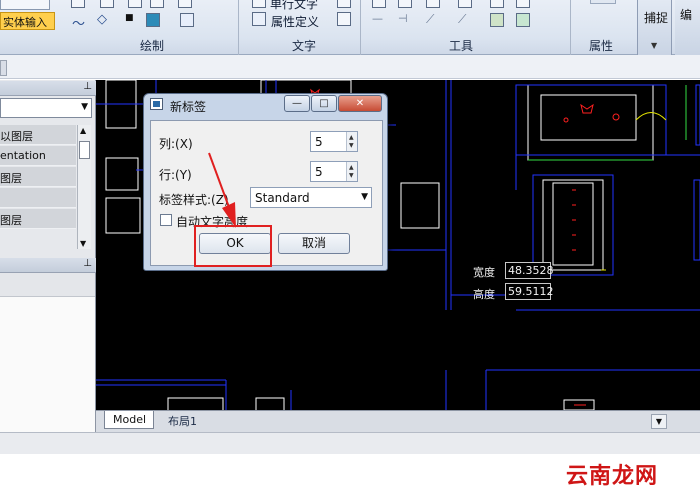  What do you see at coordinates (344, 4) in the screenshot?
I see `text-edit-icon` at bounding box center [344, 4].